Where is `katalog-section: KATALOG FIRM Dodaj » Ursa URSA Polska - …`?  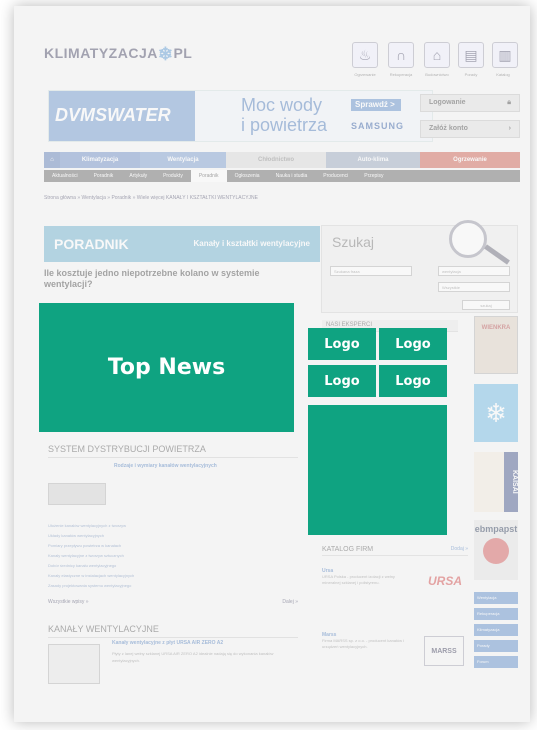 katalog-section: KATALOG FIRM Dodaj » Ursa URSA Polska - … is located at coordinates (395, 614).